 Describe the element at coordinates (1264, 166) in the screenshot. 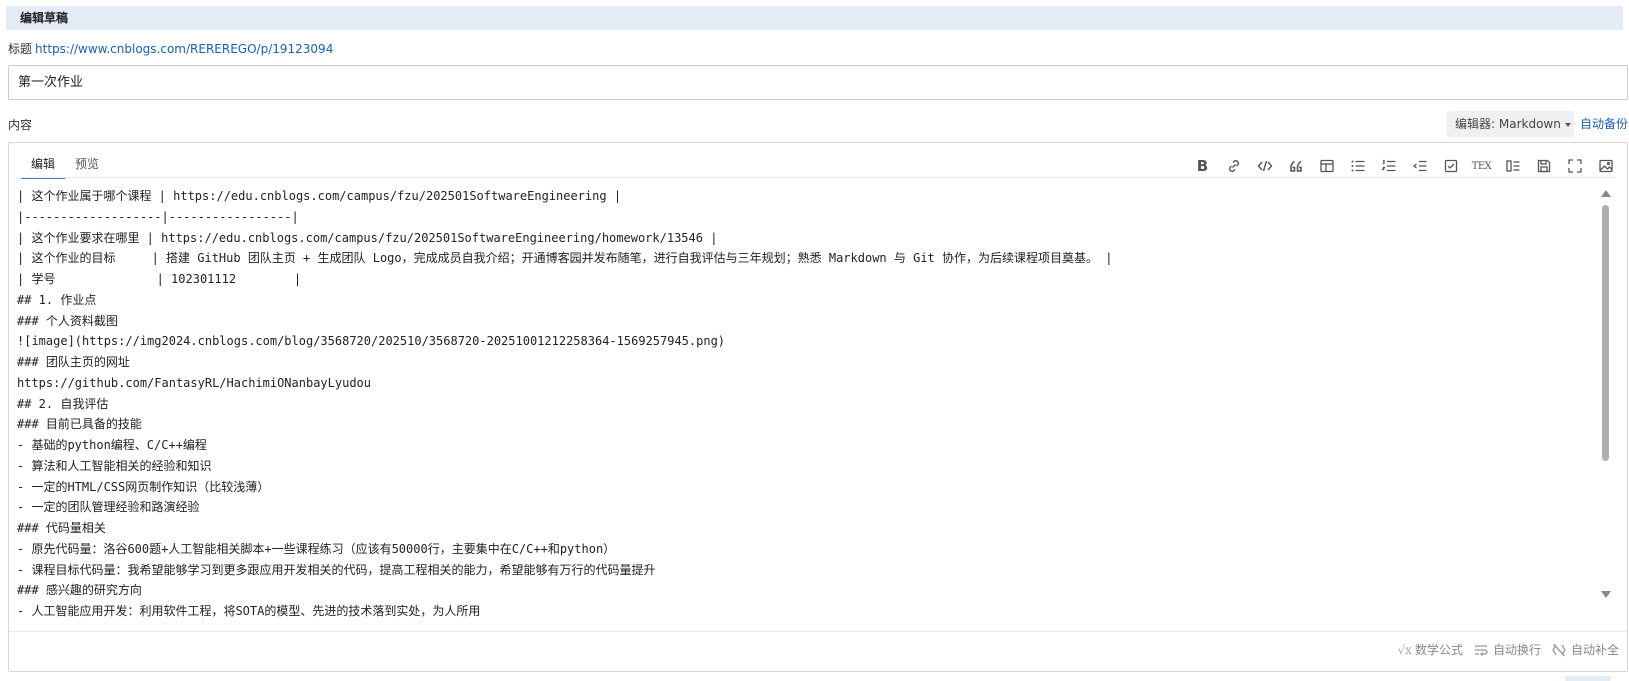

I see `code-icon` at that location.